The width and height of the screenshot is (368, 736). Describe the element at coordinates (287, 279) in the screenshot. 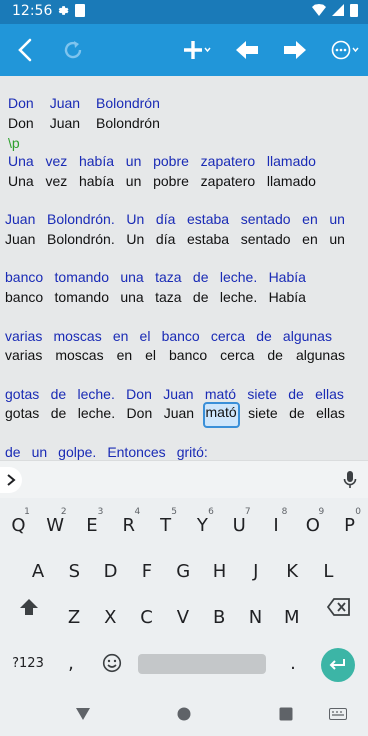

I see `gloss-word: Había` at that location.